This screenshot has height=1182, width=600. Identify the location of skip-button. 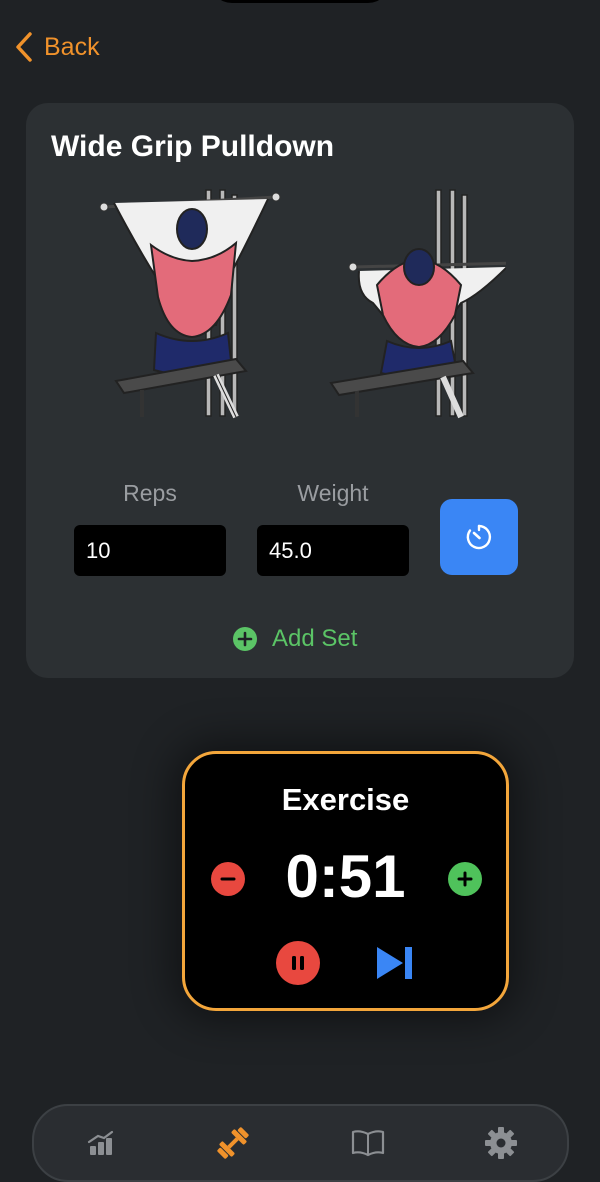
(395, 963).